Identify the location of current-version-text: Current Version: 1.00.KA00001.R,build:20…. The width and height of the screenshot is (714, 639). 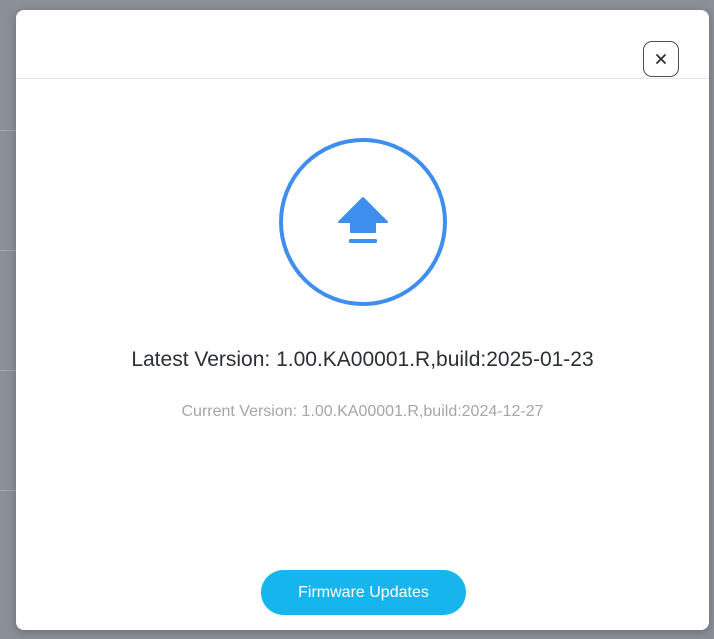
(362, 411).